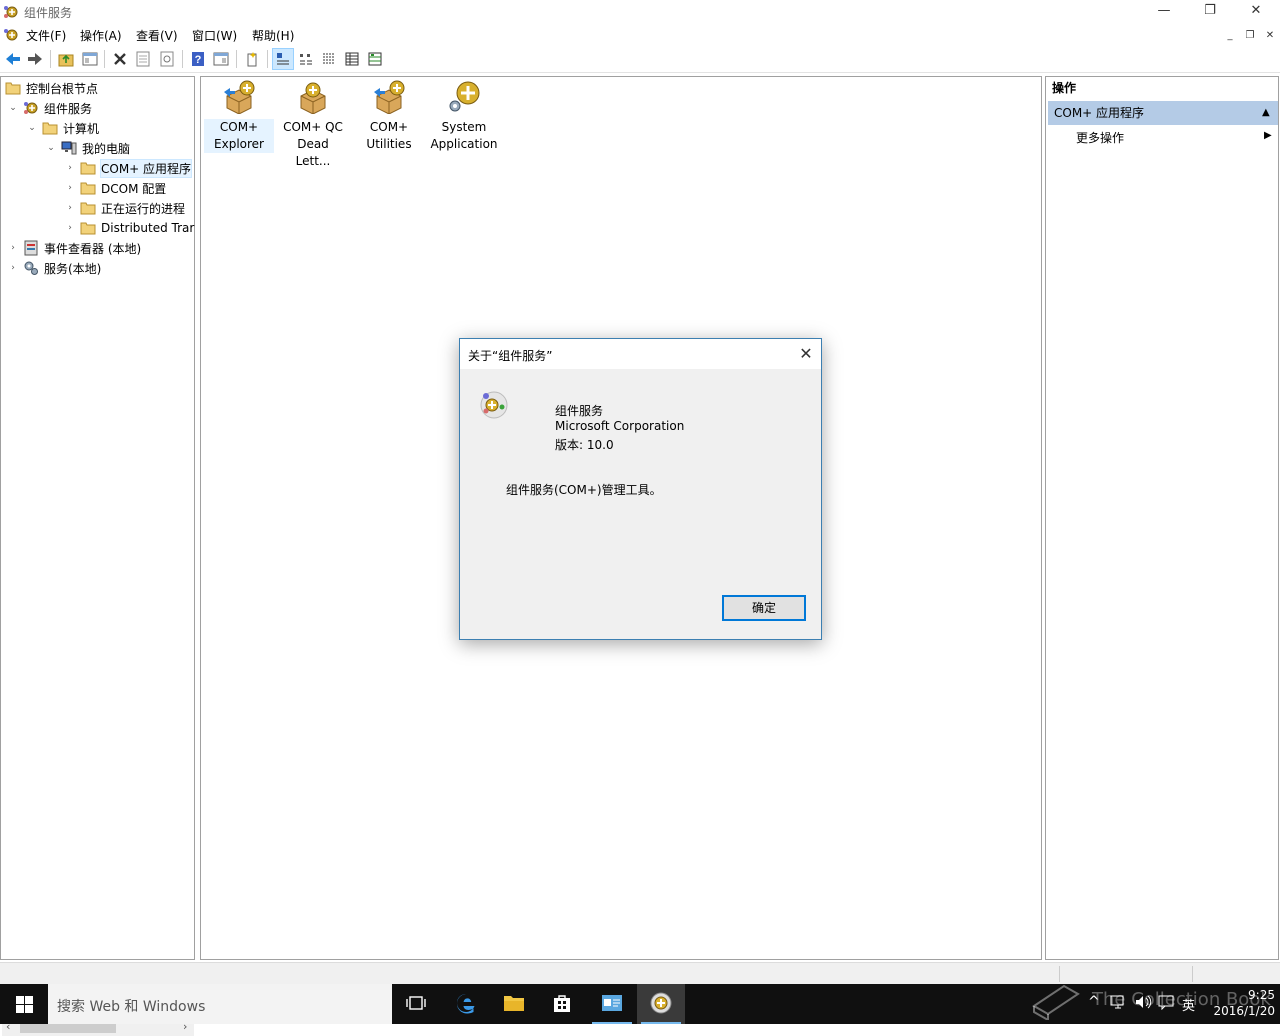 The image size is (1280, 1036). Describe the element at coordinates (239, 116) in the screenshot. I see `item-com-plus-explorer: COM+ Explorer` at that location.